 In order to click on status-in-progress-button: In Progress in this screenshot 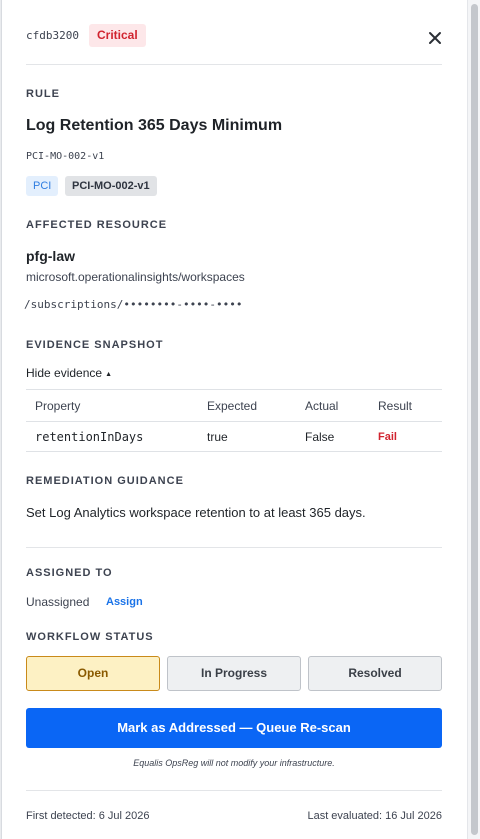, I will do `click(234, 673)`.